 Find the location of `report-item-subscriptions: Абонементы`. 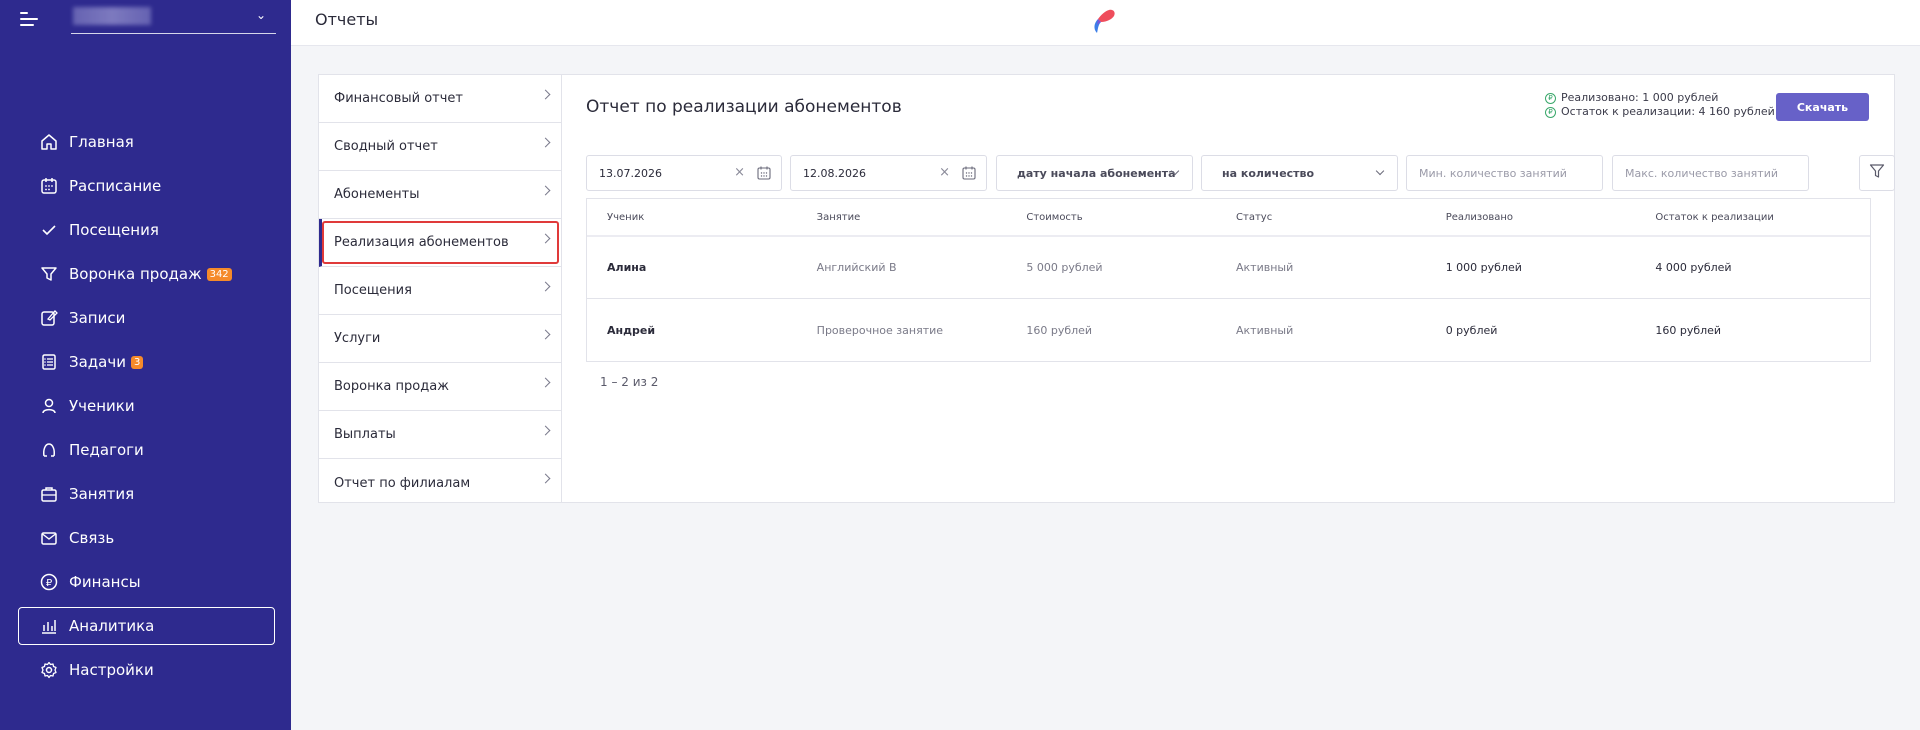

report-item-subscriptions: Абонементы is located at coordinates (440, 195).